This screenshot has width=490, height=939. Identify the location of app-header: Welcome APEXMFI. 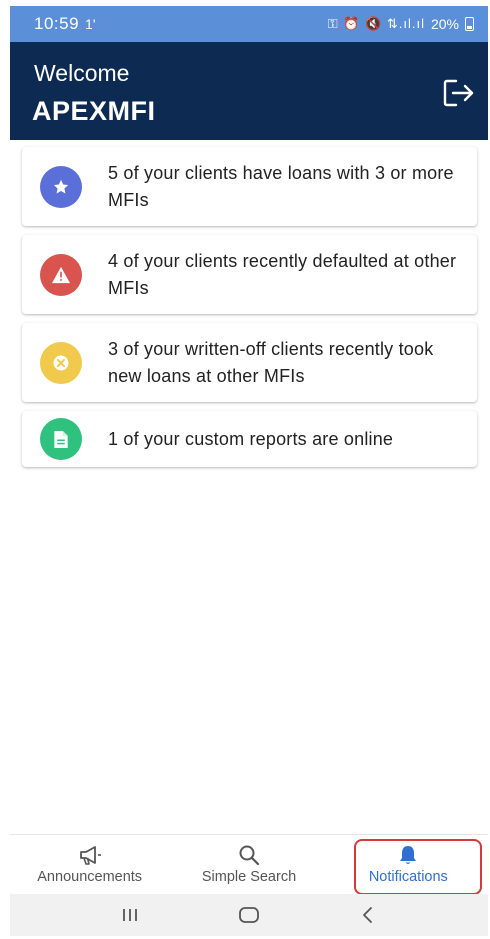
(249, 91).